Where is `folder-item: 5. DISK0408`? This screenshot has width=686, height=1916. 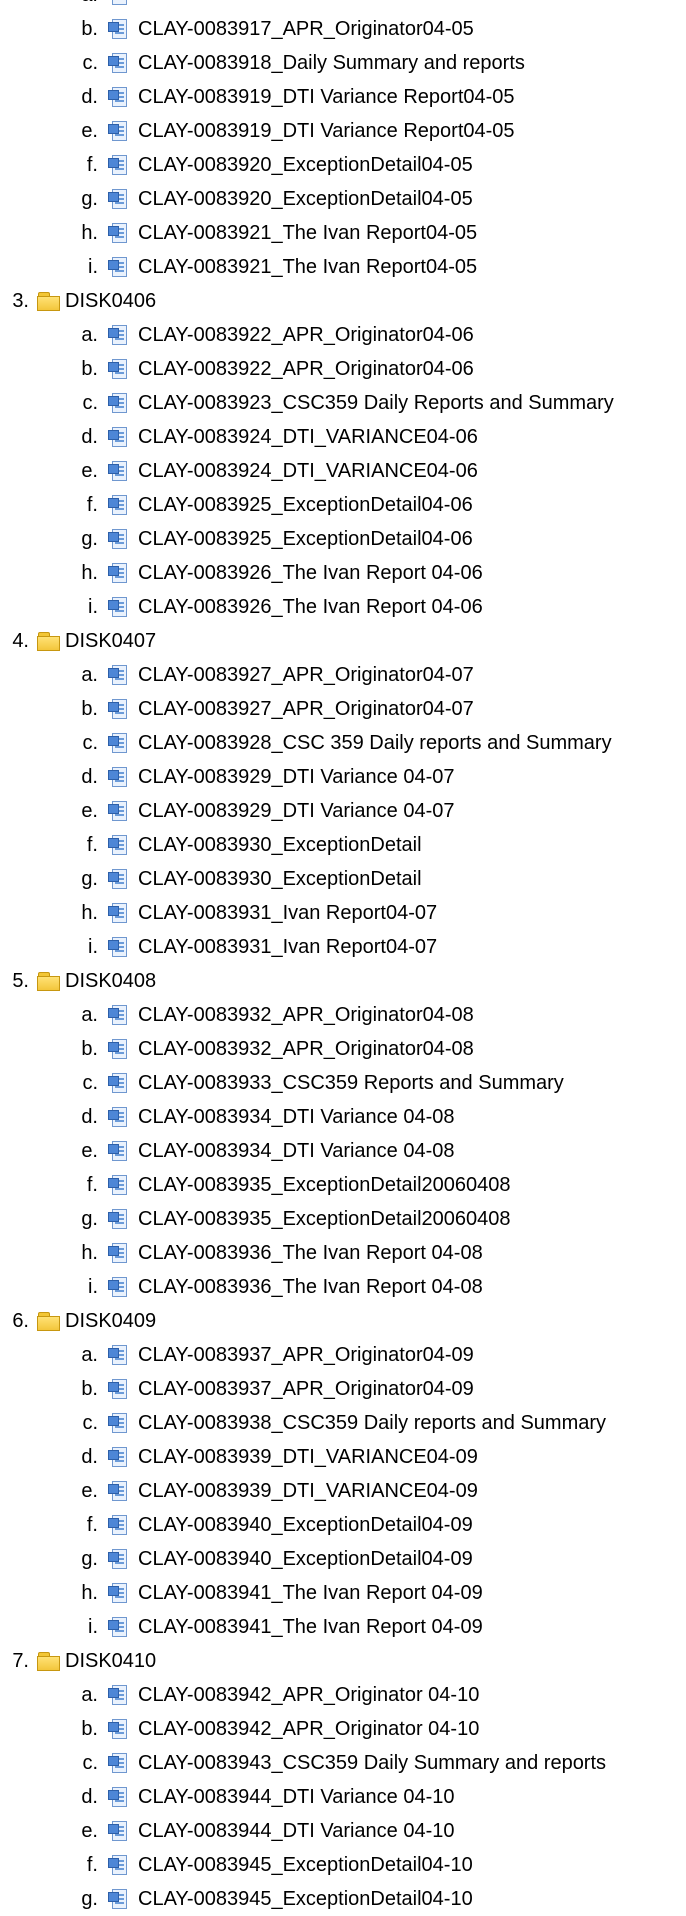 folder-item: 5. DISK0408 is located at coordinates (343, 981).